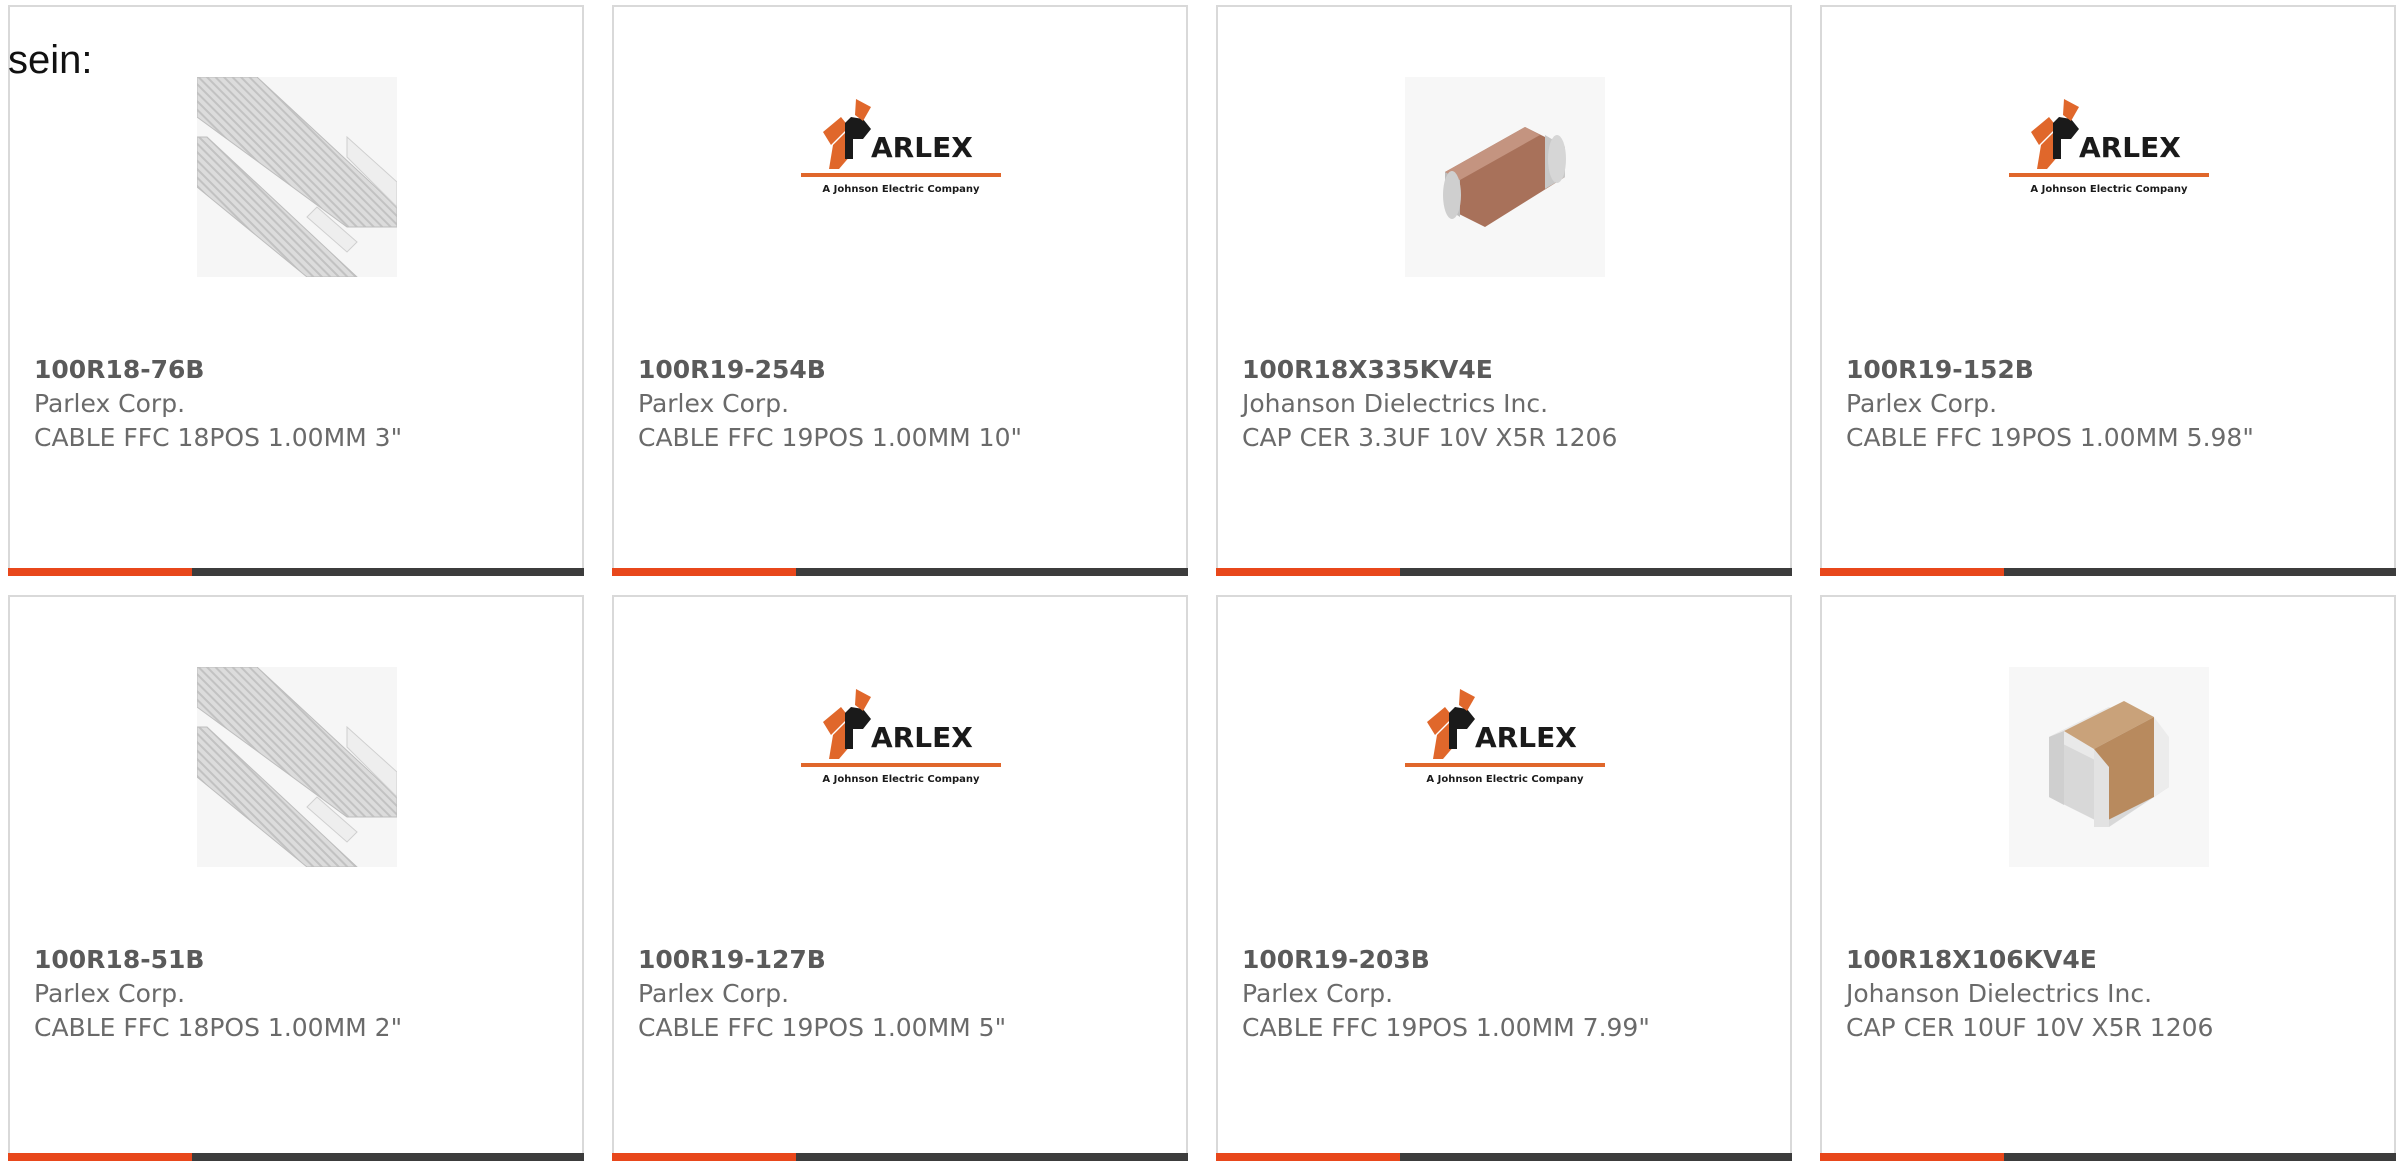  Describe the element at coordinates (1511, 960) in the screenshot. I see `part-number: 100R19-203B` at that location.